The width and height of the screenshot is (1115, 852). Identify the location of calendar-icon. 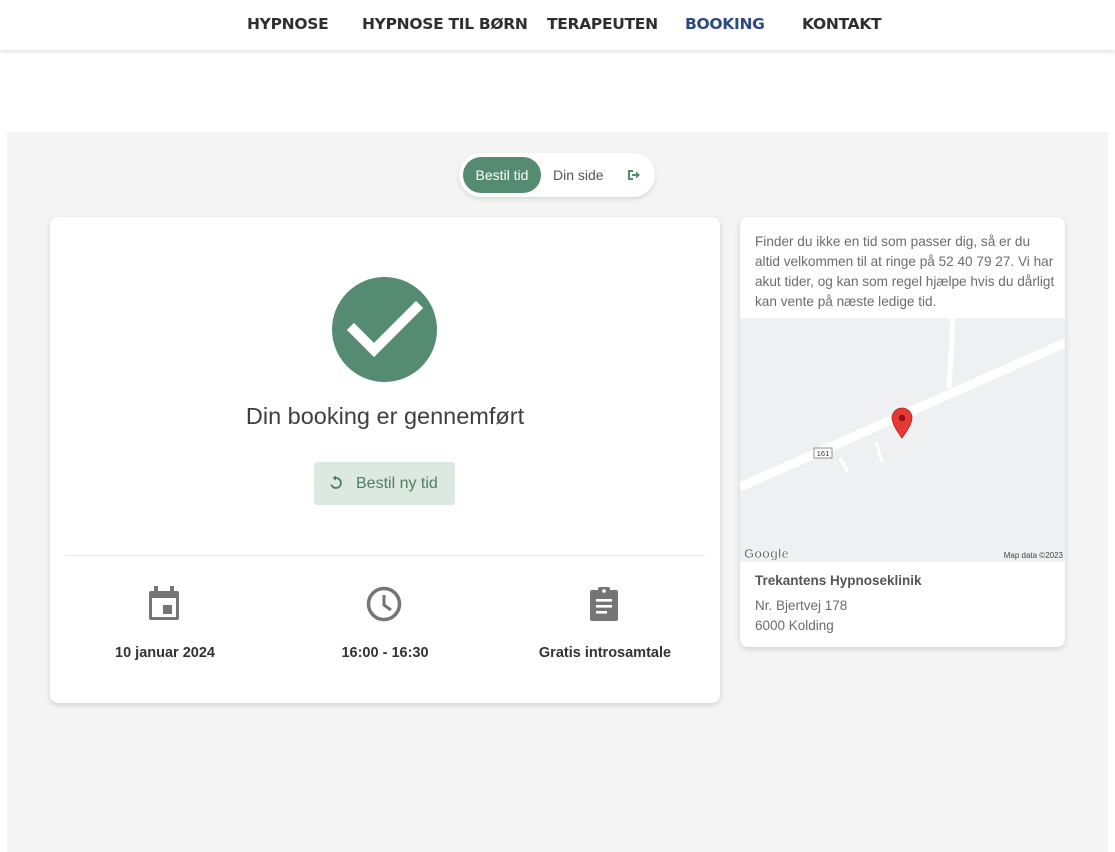
(164, 603).